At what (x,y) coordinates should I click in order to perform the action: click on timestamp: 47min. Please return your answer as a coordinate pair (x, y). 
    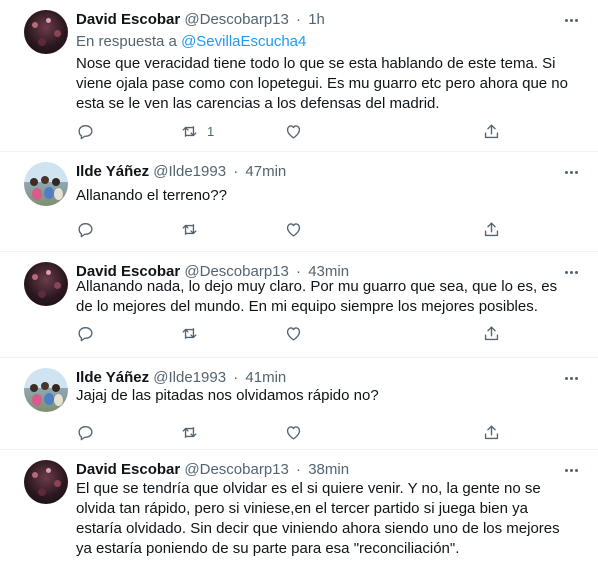
    Looking at the image, I should click on (265, 171).